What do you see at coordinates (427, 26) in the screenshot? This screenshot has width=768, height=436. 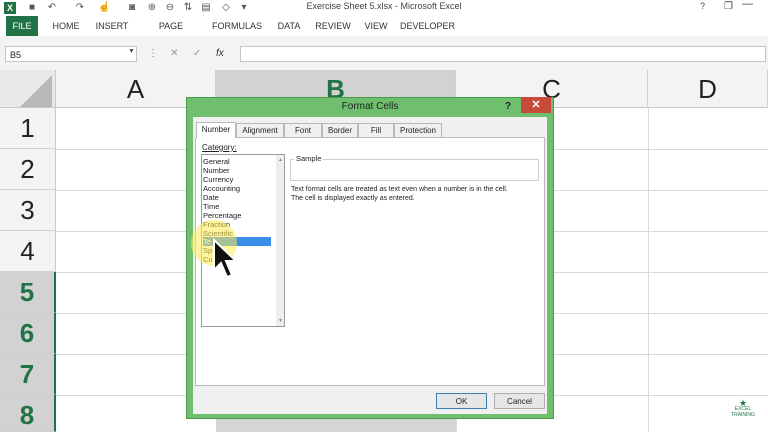 I see `tab-developer: DEVELOPER` at bounding box center [427, 26].